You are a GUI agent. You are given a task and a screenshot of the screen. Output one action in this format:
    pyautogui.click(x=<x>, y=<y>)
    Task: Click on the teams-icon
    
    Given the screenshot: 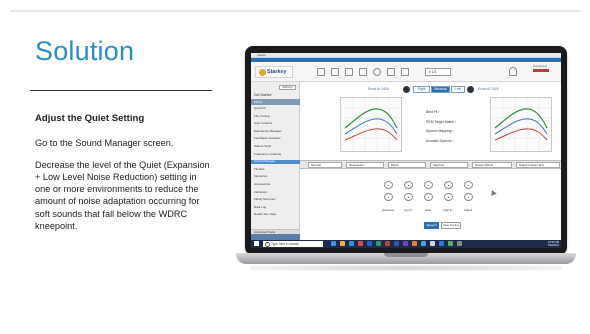 What is the action you would take?
    pyautogui.click(x=405, y=243)
    